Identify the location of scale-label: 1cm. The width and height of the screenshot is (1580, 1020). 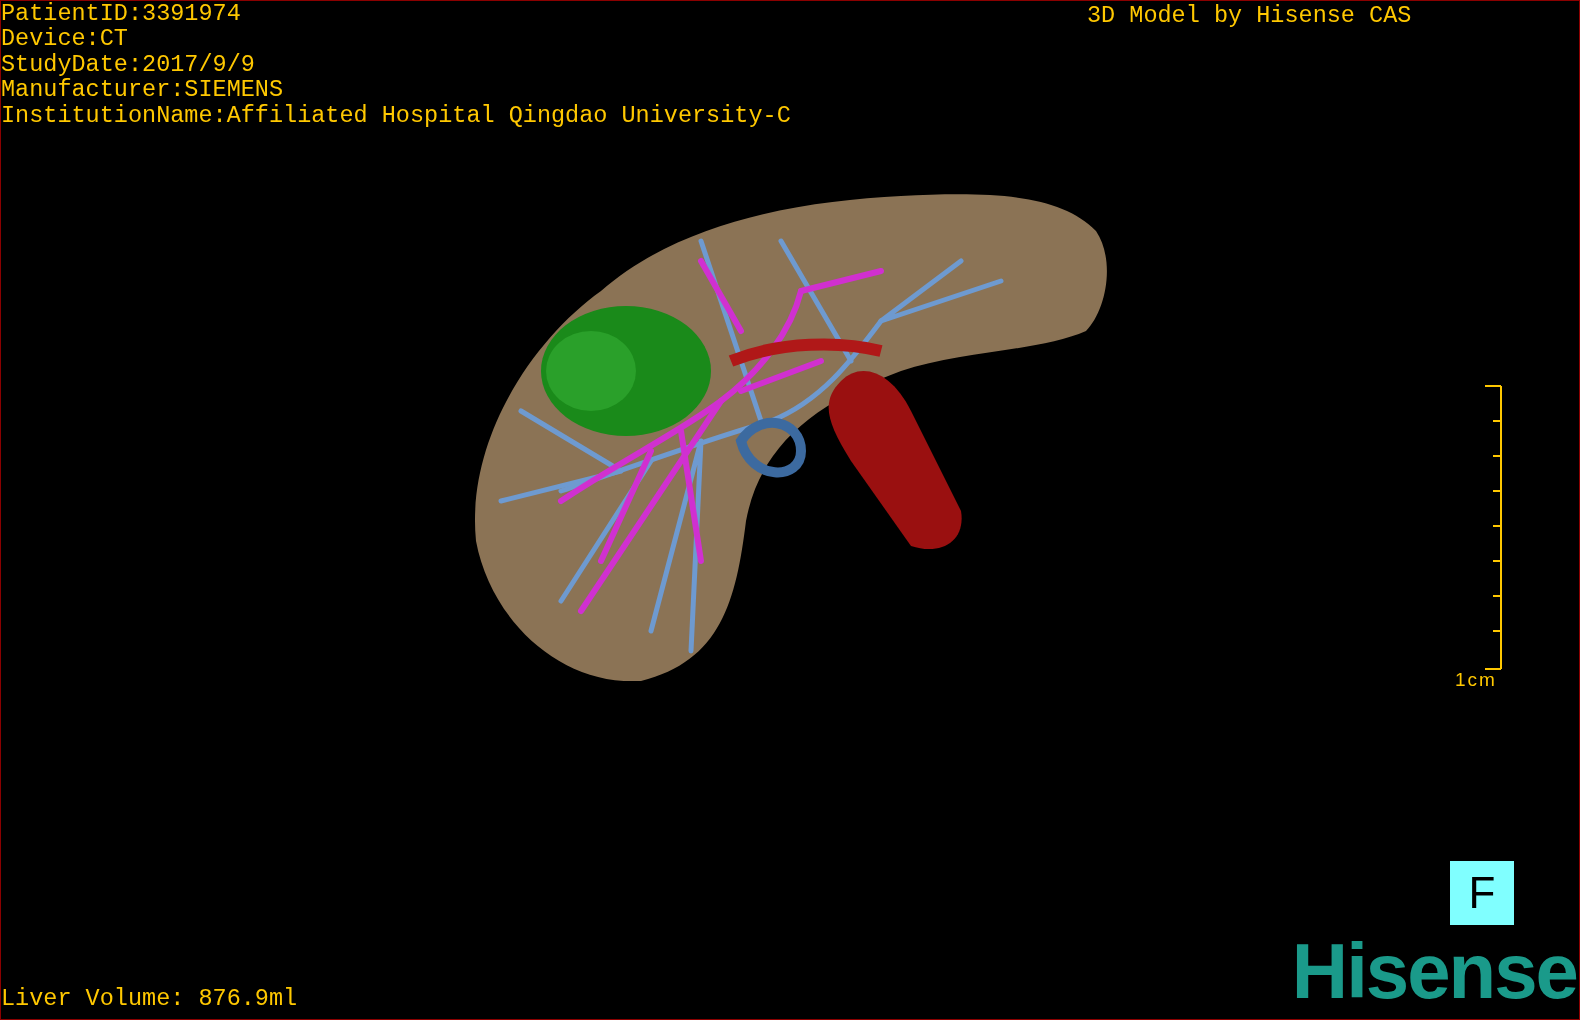
(1476, 680).